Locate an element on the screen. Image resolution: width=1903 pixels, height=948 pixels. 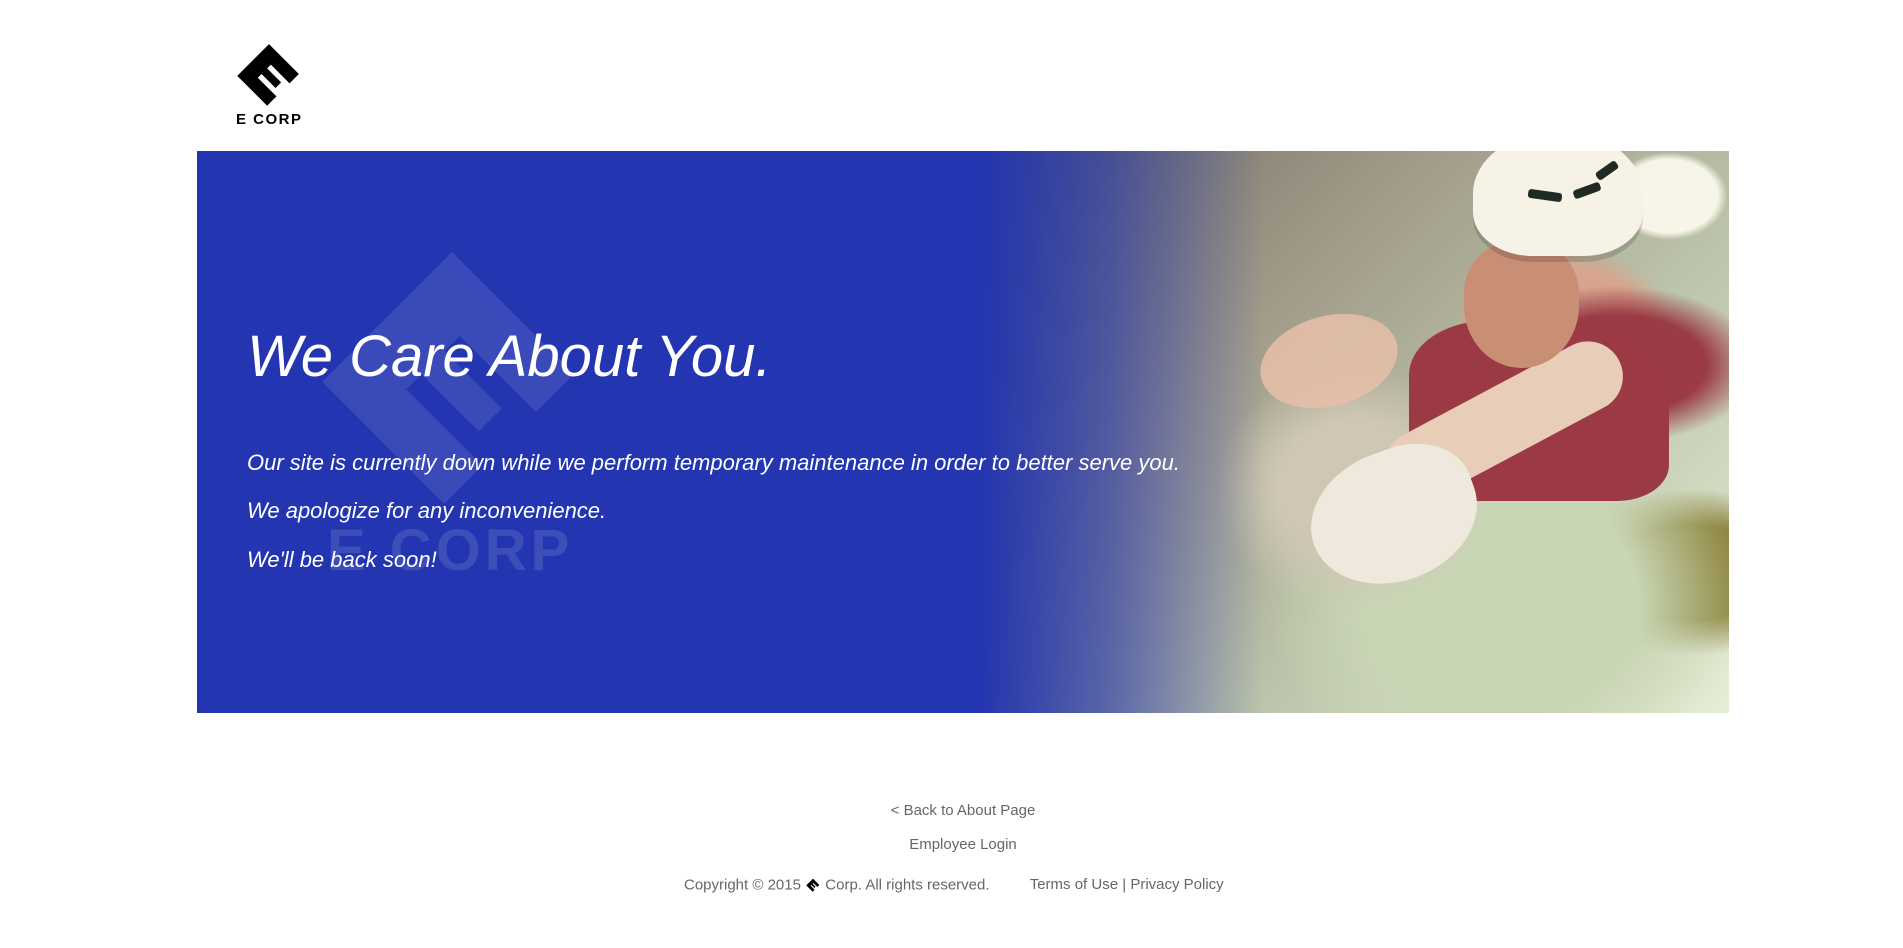
copyright-suffix: Corp. All rights reserved. is located at coordinates (907, 885).